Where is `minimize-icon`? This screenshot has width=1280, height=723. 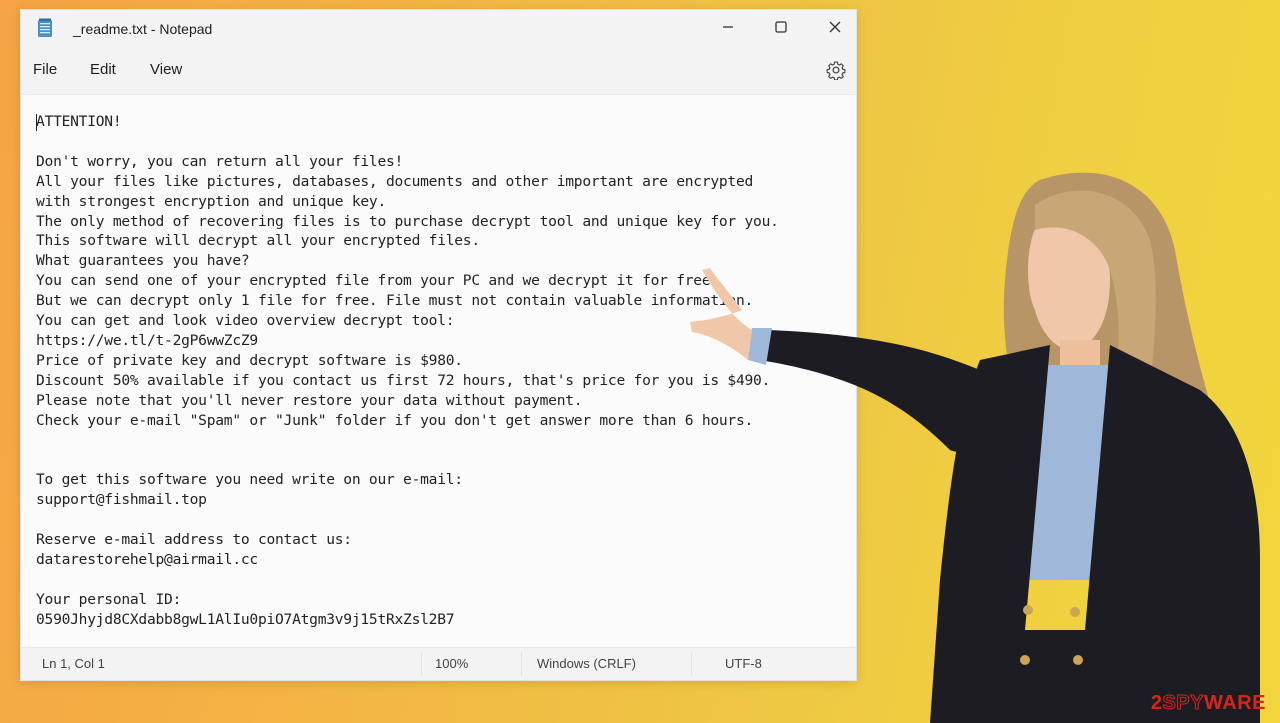 minimize-icon is located at coordinates (728, 27).